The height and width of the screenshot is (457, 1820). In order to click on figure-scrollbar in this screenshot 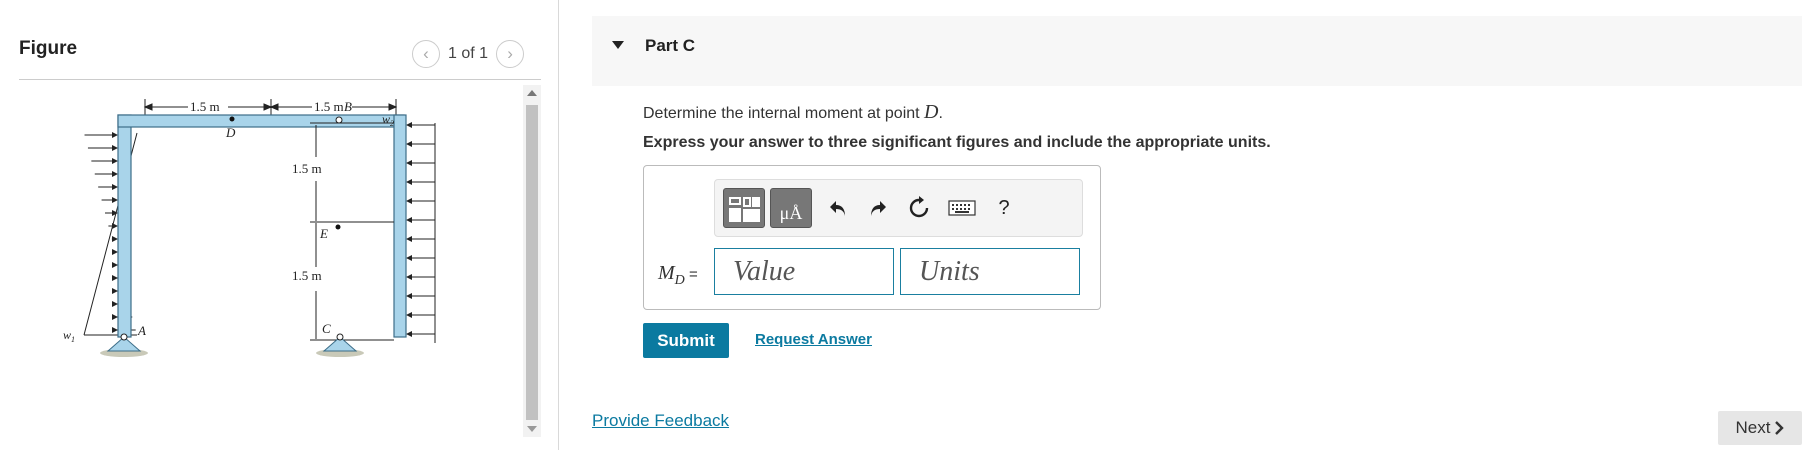, I will do `click(532, 261)`.